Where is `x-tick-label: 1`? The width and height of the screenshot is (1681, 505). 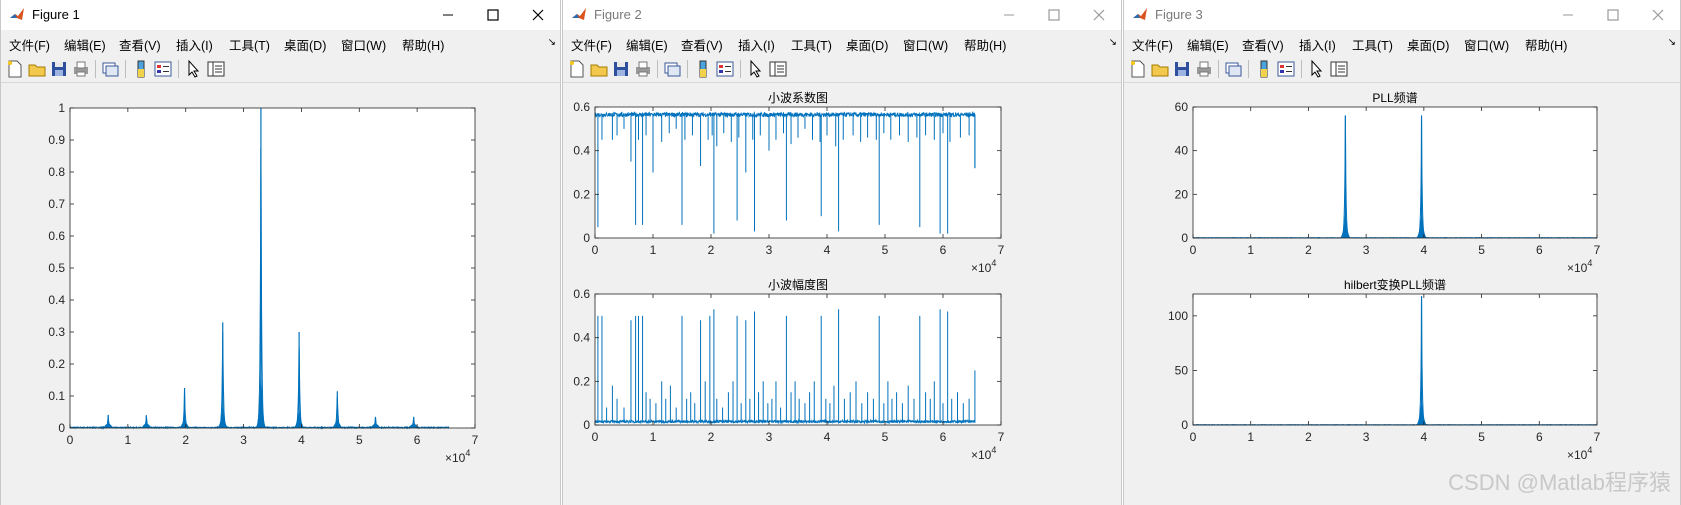 x-tick-label: 1 is located at coordinates (1250, 250).